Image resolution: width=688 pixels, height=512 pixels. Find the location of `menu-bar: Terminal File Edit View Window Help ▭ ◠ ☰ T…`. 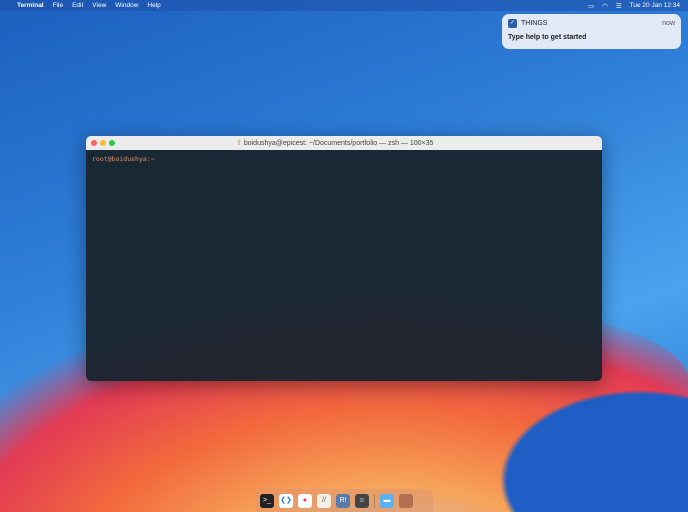

menu-bar: Terminal File Edit View Window Help ▭ ◠ ☰ T… is located at coordinates (344, 5).